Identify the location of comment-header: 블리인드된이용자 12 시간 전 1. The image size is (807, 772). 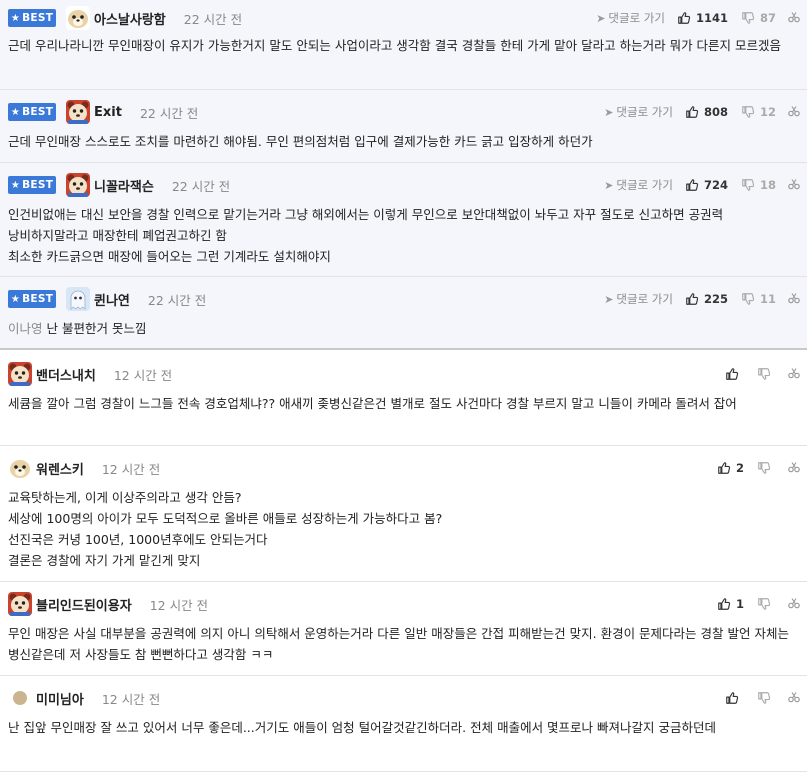
(404, 604).